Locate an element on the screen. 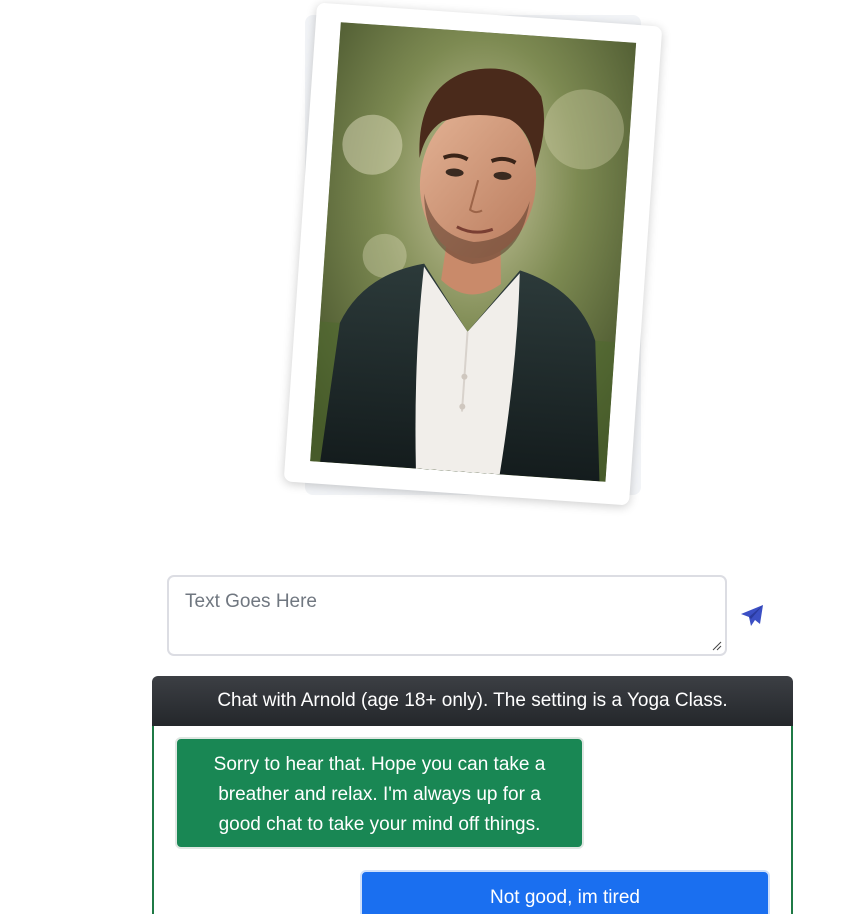  paper-plane-icon is located at coordinates (752, 615).